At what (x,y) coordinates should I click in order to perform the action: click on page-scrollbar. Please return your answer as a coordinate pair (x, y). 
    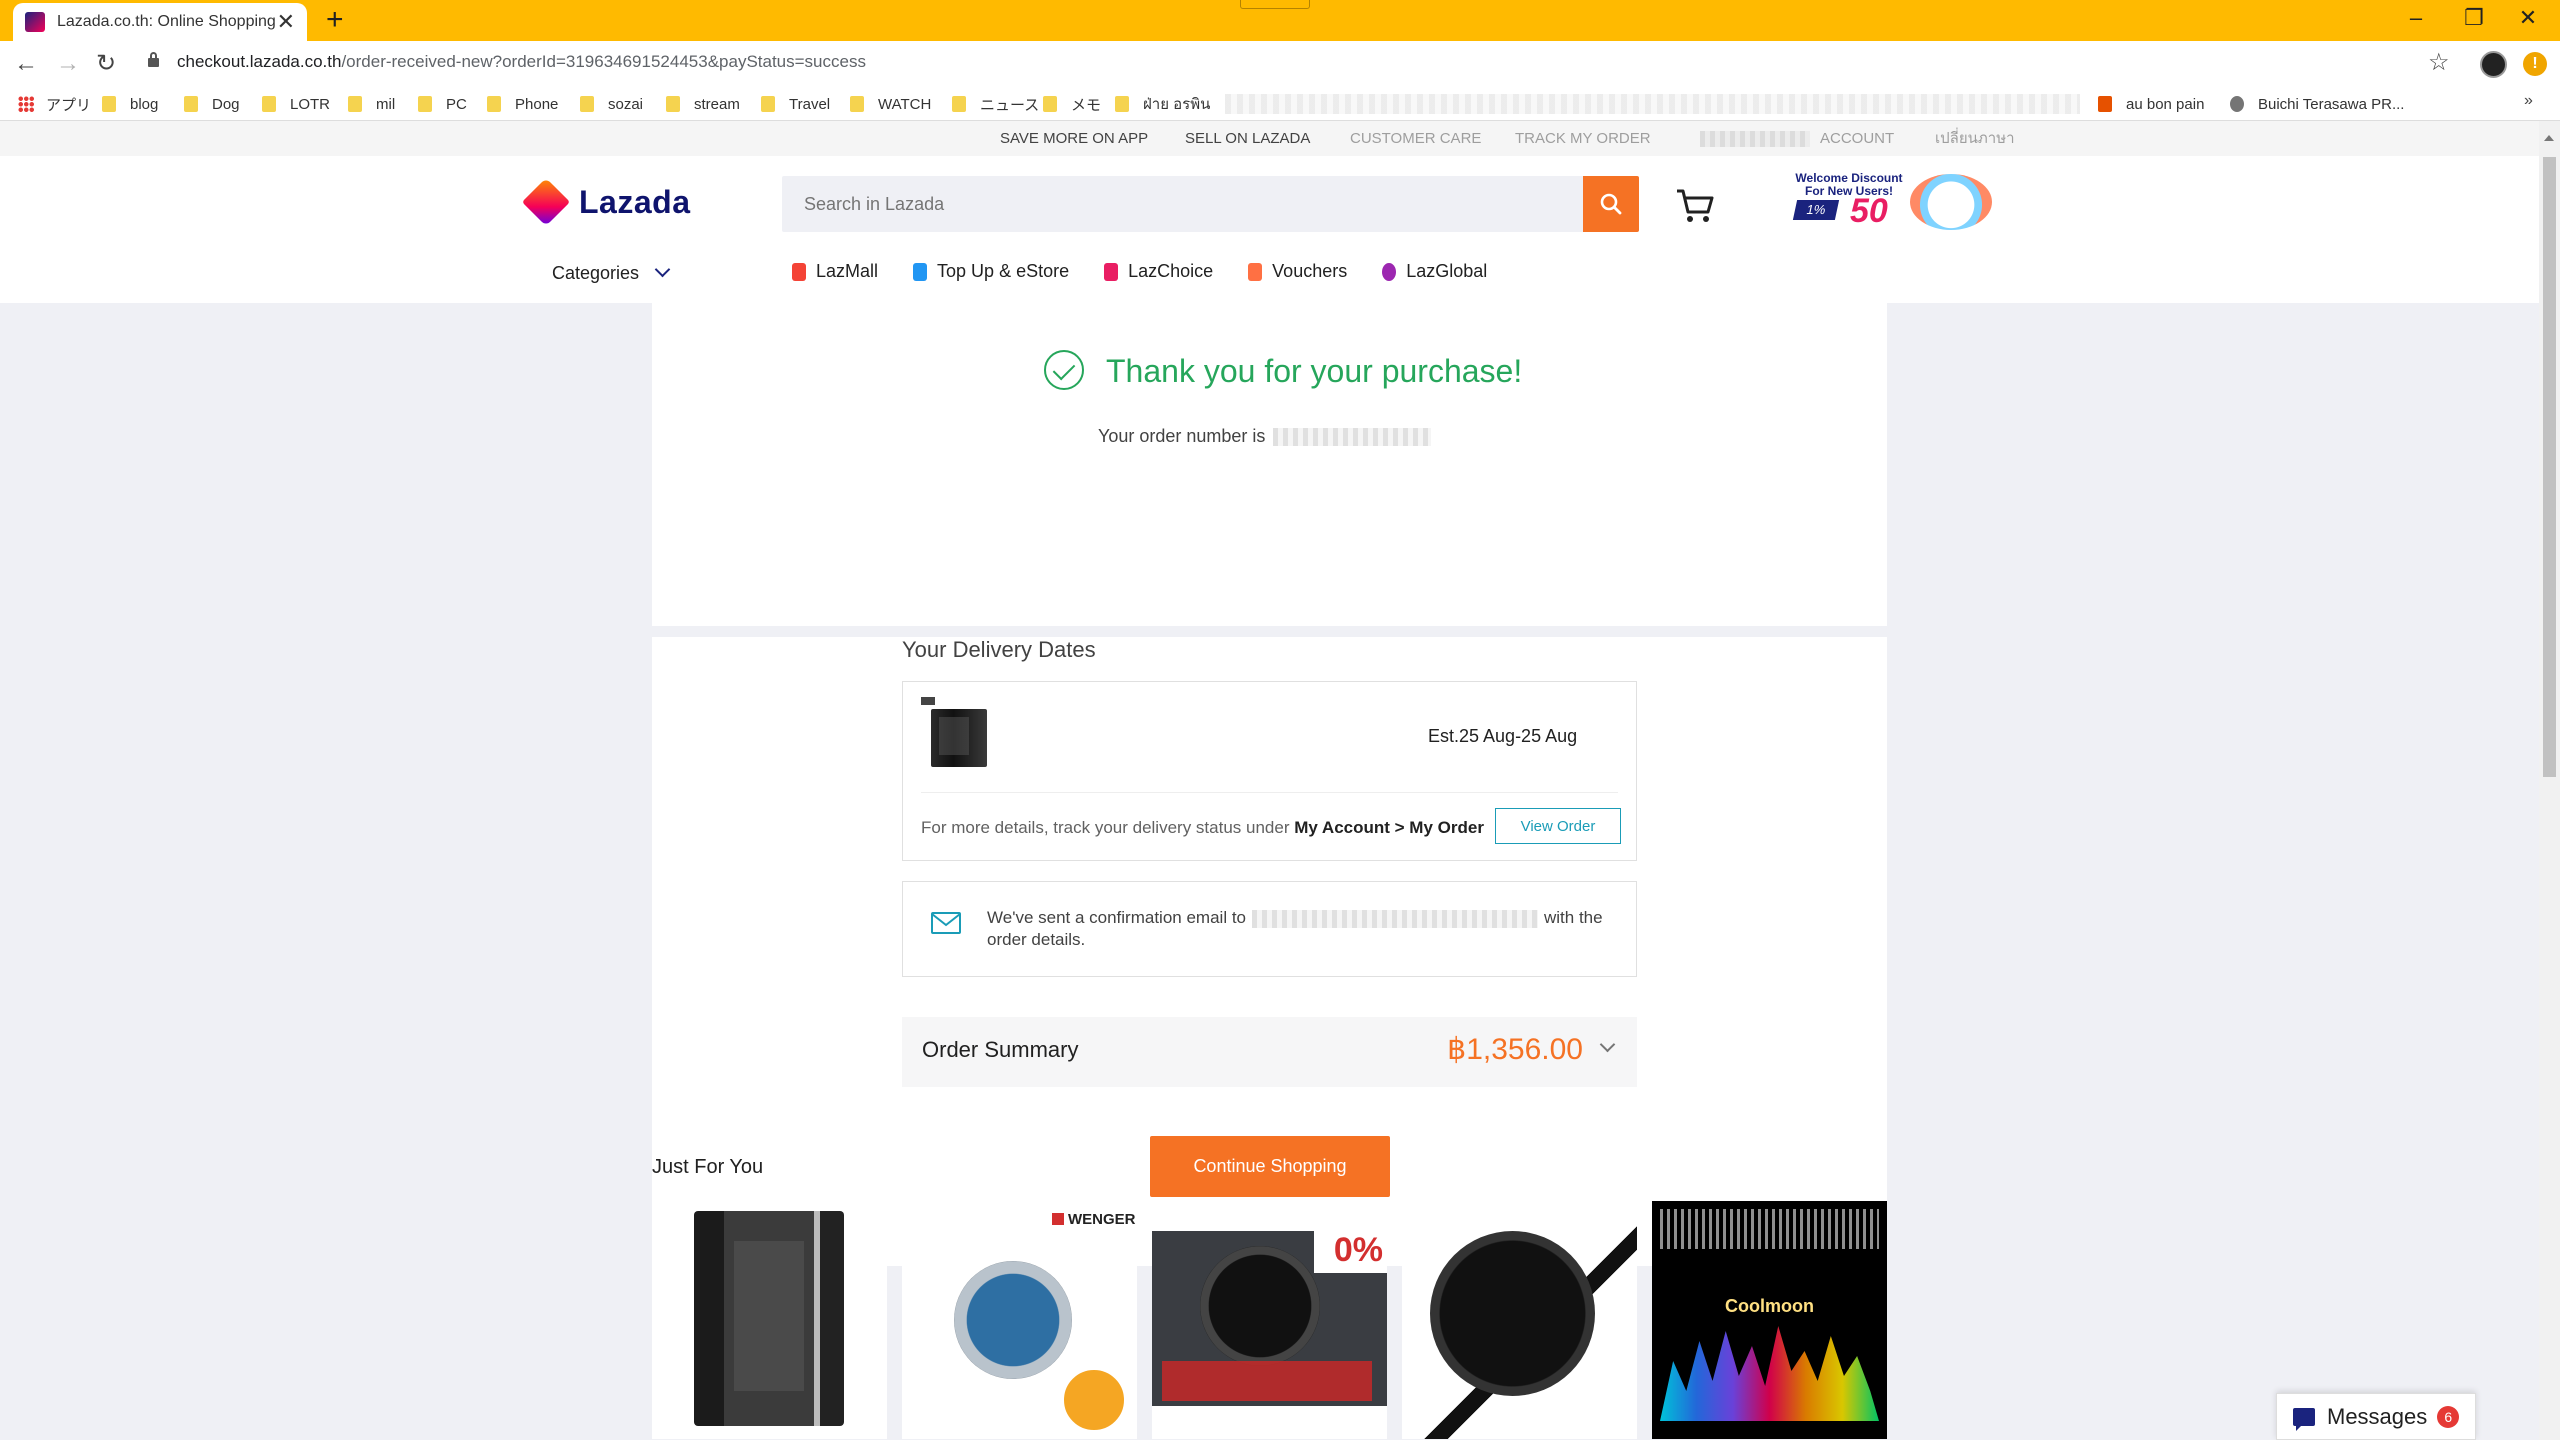
    Looking at the image, I should click on (2549, 780).